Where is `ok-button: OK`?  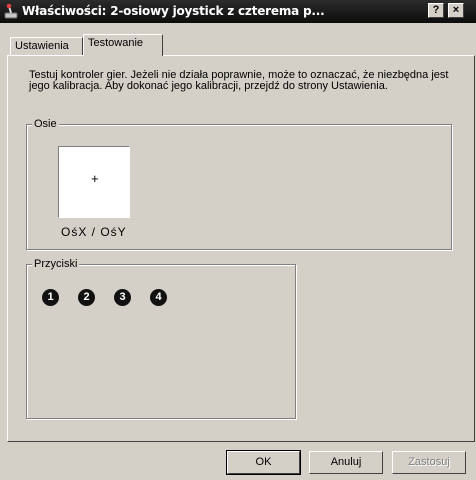 ok-button: OK is located at coordinates (263, 462).